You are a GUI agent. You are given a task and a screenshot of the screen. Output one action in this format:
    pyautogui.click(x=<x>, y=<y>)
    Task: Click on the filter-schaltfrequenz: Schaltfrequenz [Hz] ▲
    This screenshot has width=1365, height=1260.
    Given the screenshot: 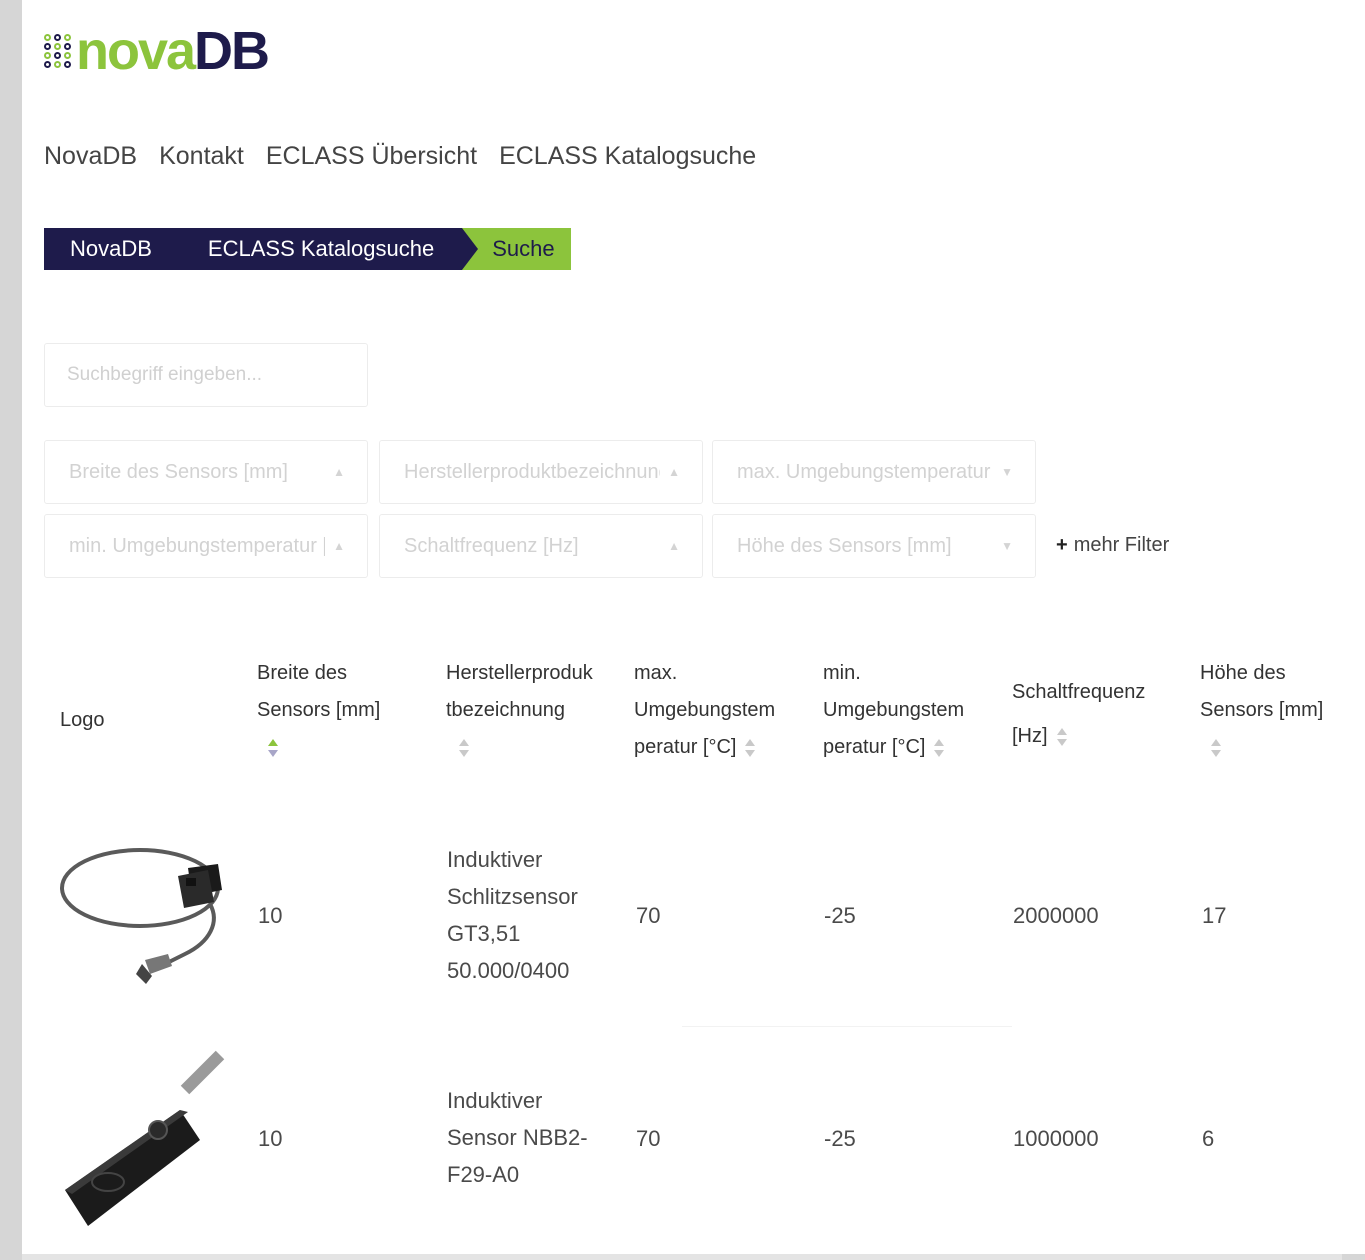 What is the action you would take?
    pyautogui.click(x=541, y=546)
    